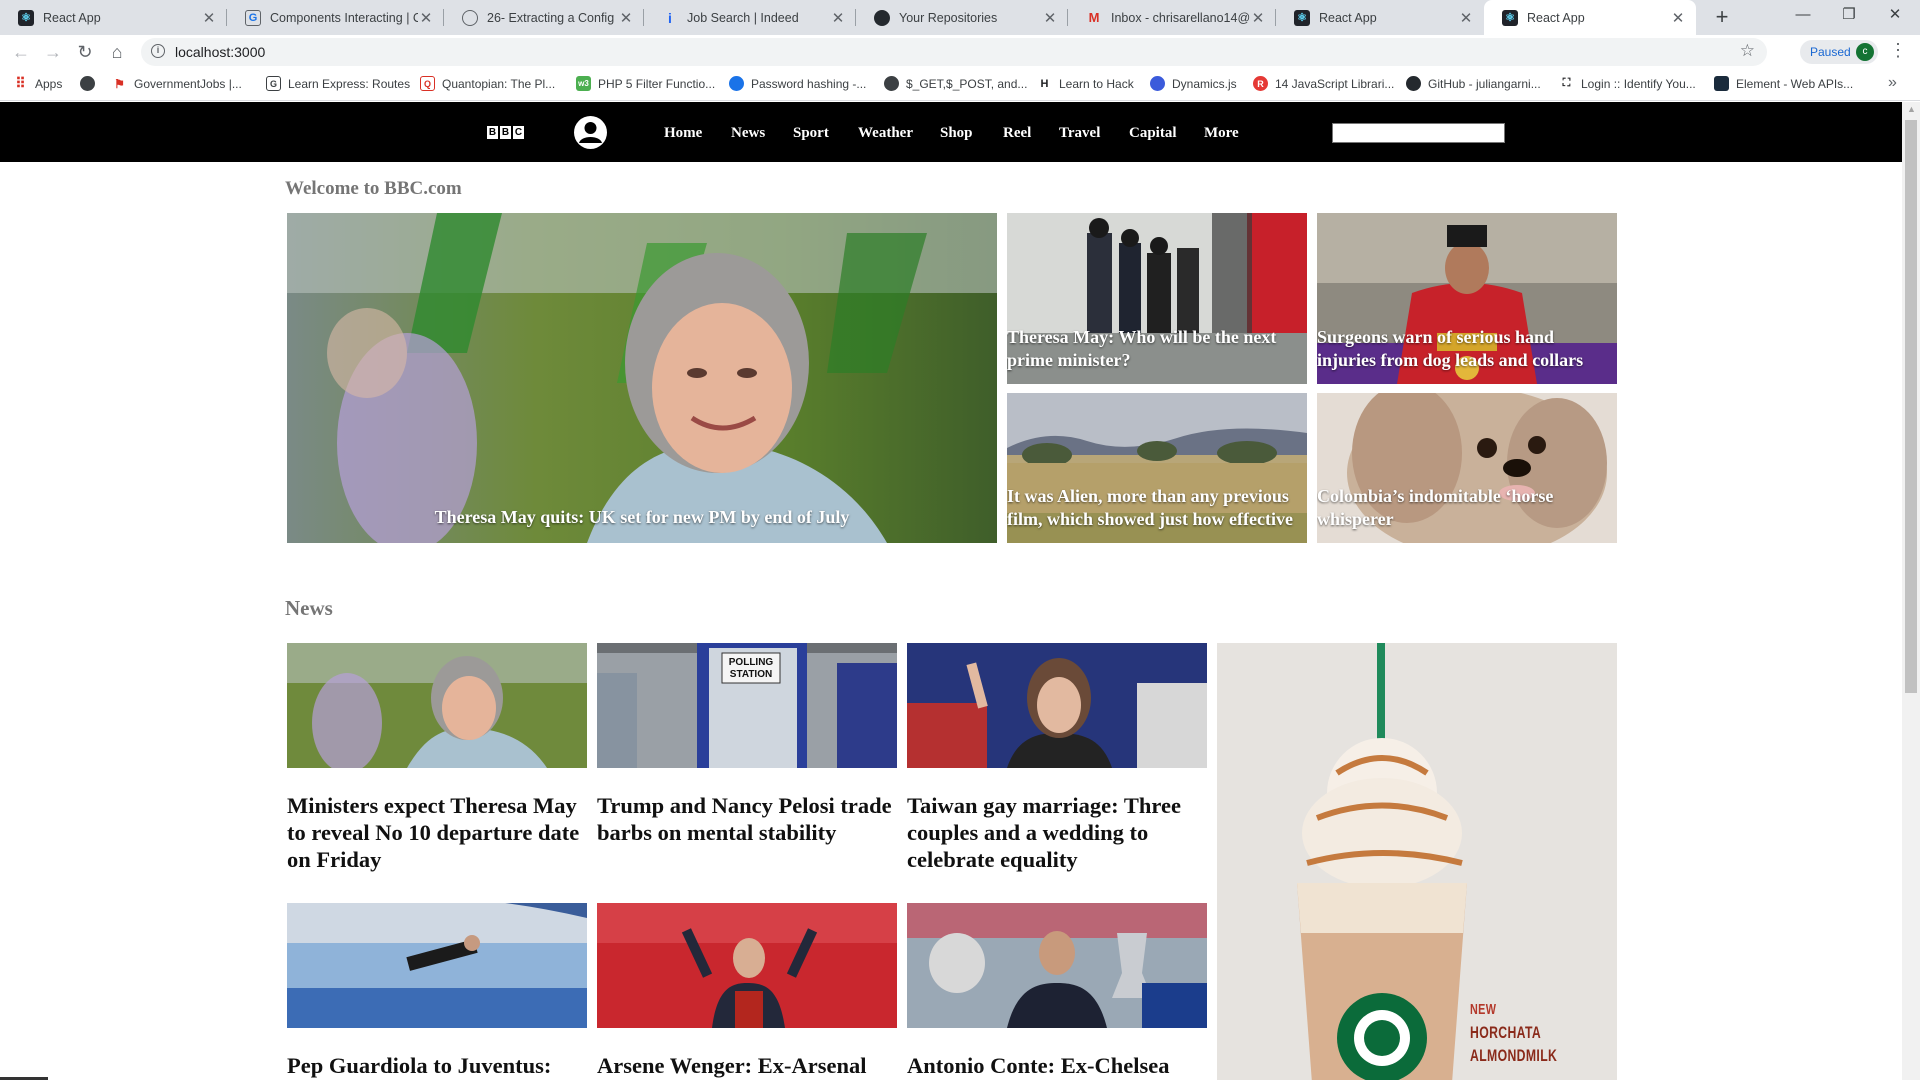 This screenshot has height=1080, width=1920. I want to click on restore-icon: ❐, so click(1849, 16).